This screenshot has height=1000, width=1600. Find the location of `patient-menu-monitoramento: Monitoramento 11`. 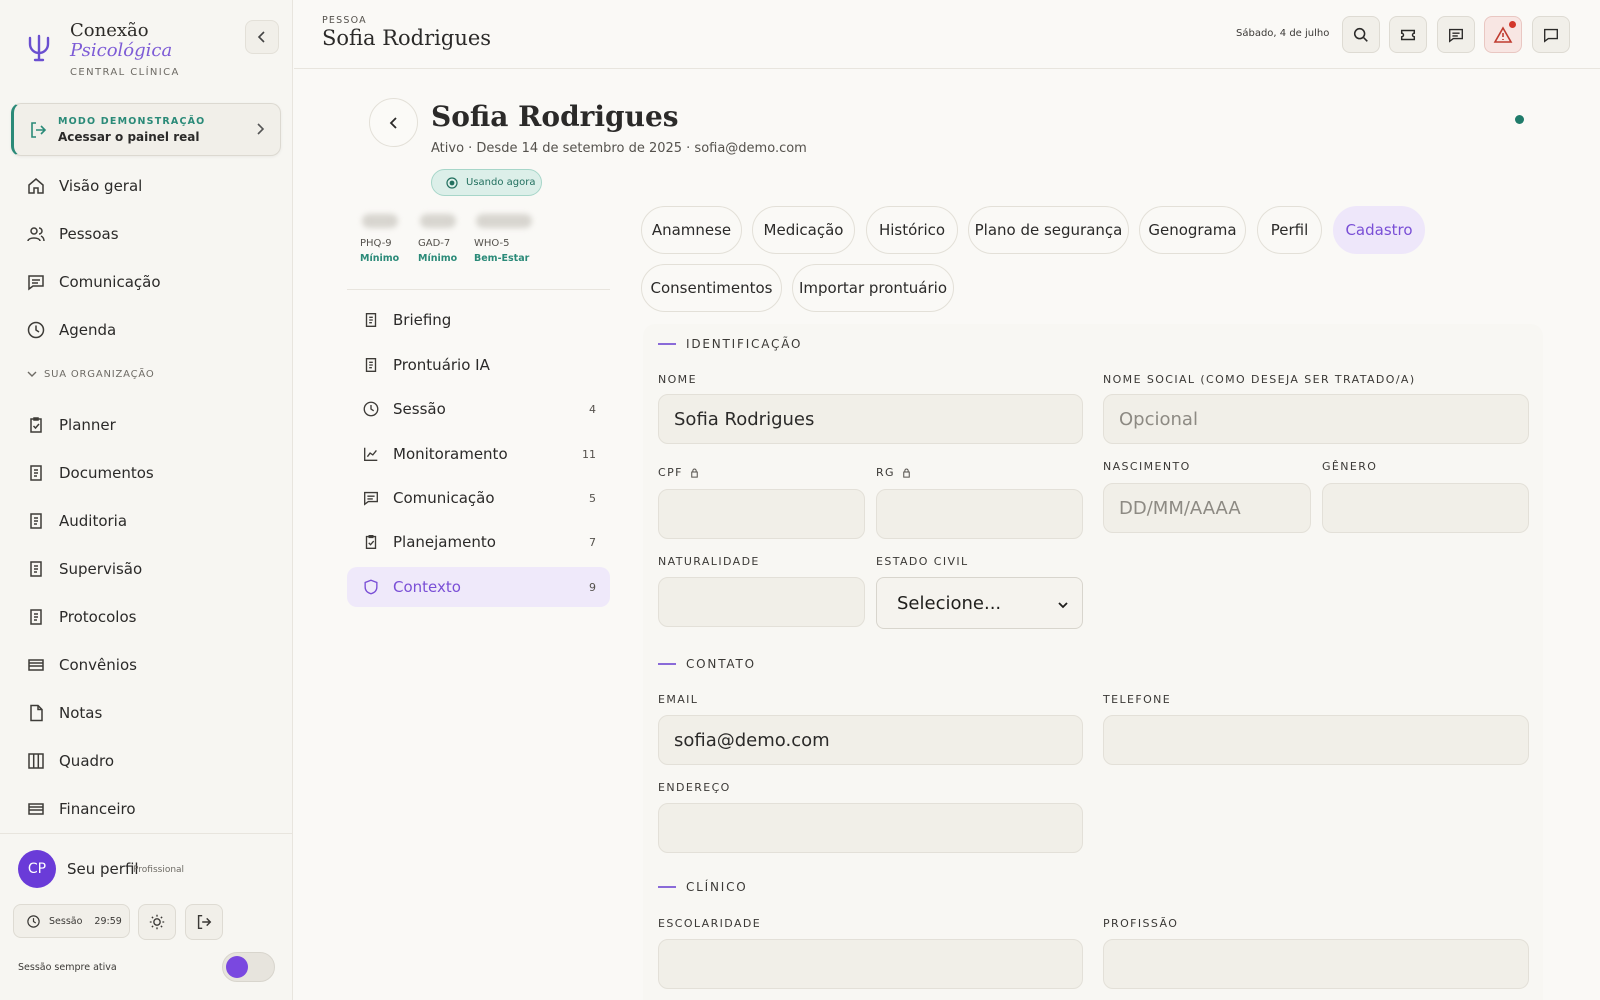

patient-menu-monitoramento: Monitoramento 11 is located at coordinates (478, 454).